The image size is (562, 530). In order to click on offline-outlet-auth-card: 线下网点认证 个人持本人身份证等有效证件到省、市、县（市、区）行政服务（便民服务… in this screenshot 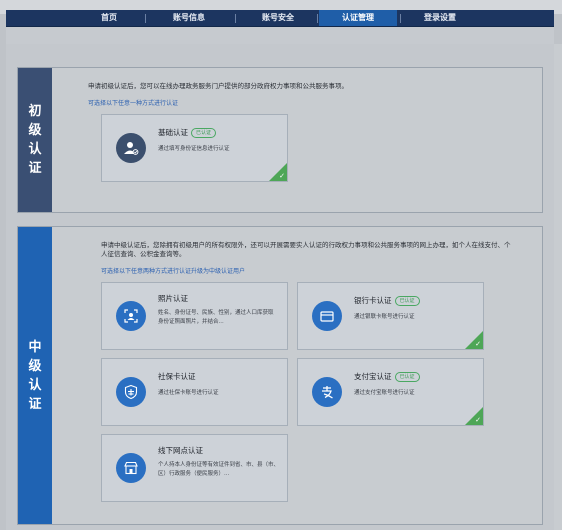, I will do `click(194, 468)`.